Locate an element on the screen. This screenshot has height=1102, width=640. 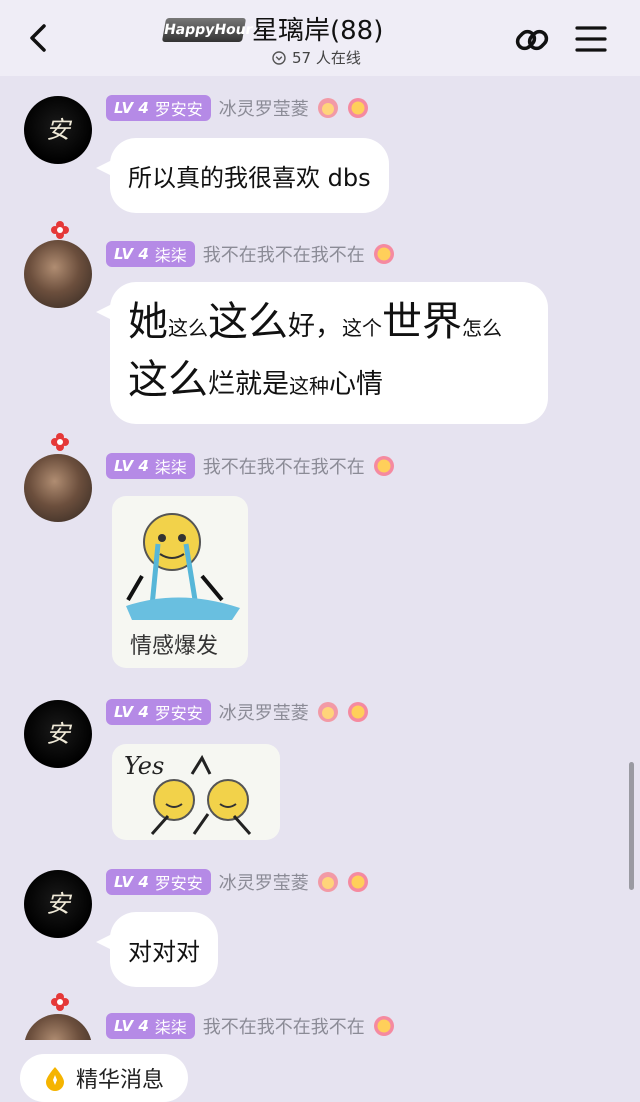
sticker-image: Yes is located at coordinates (196, 792).